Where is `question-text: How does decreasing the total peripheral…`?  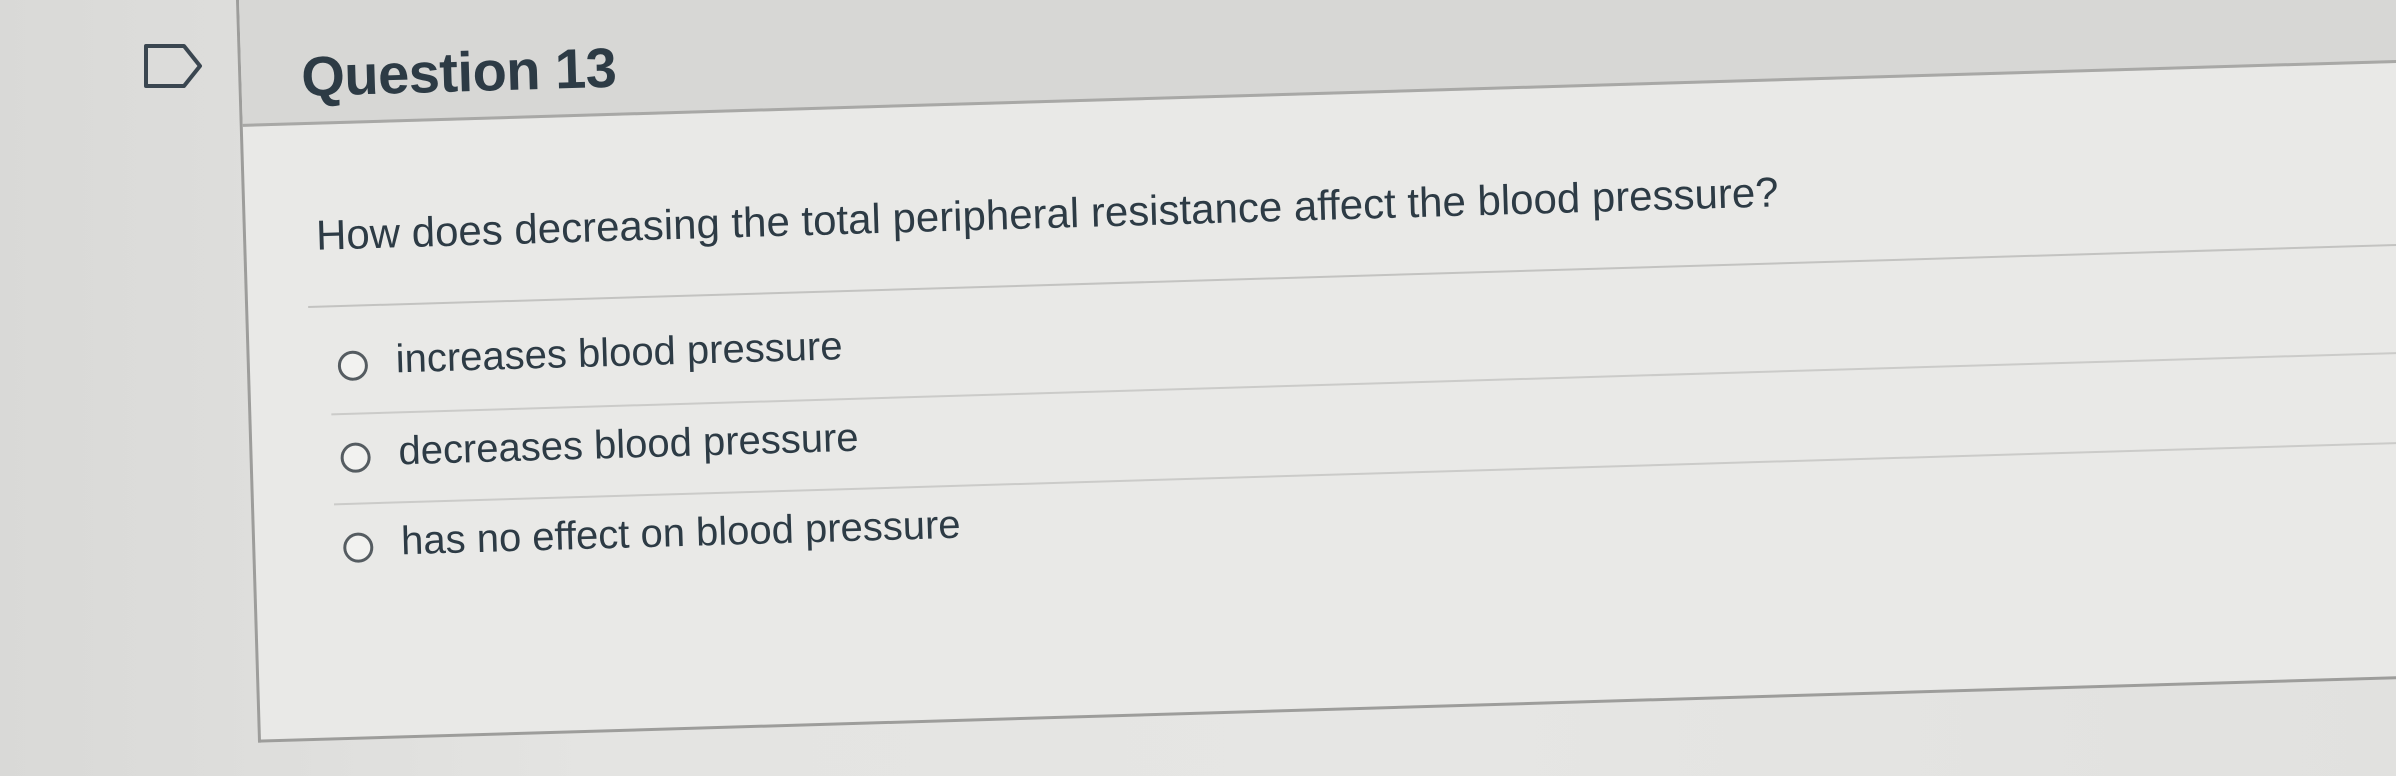
question-text: How does decreasing the total peripheral… is located at coordinates (1047, 213).